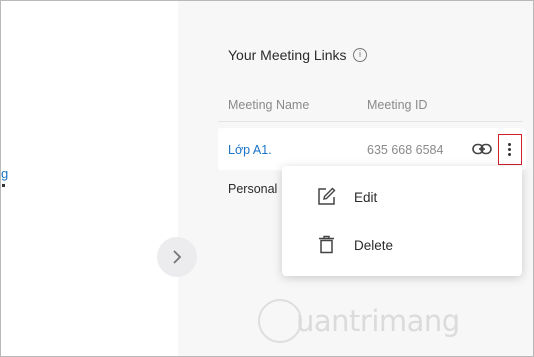 The height and width of the screenshot is (357, 534). What do you see at coordinates (378, 321) in the screenshot?
I see `watermark-text: uantrimang` at bounding box center [378, 321].